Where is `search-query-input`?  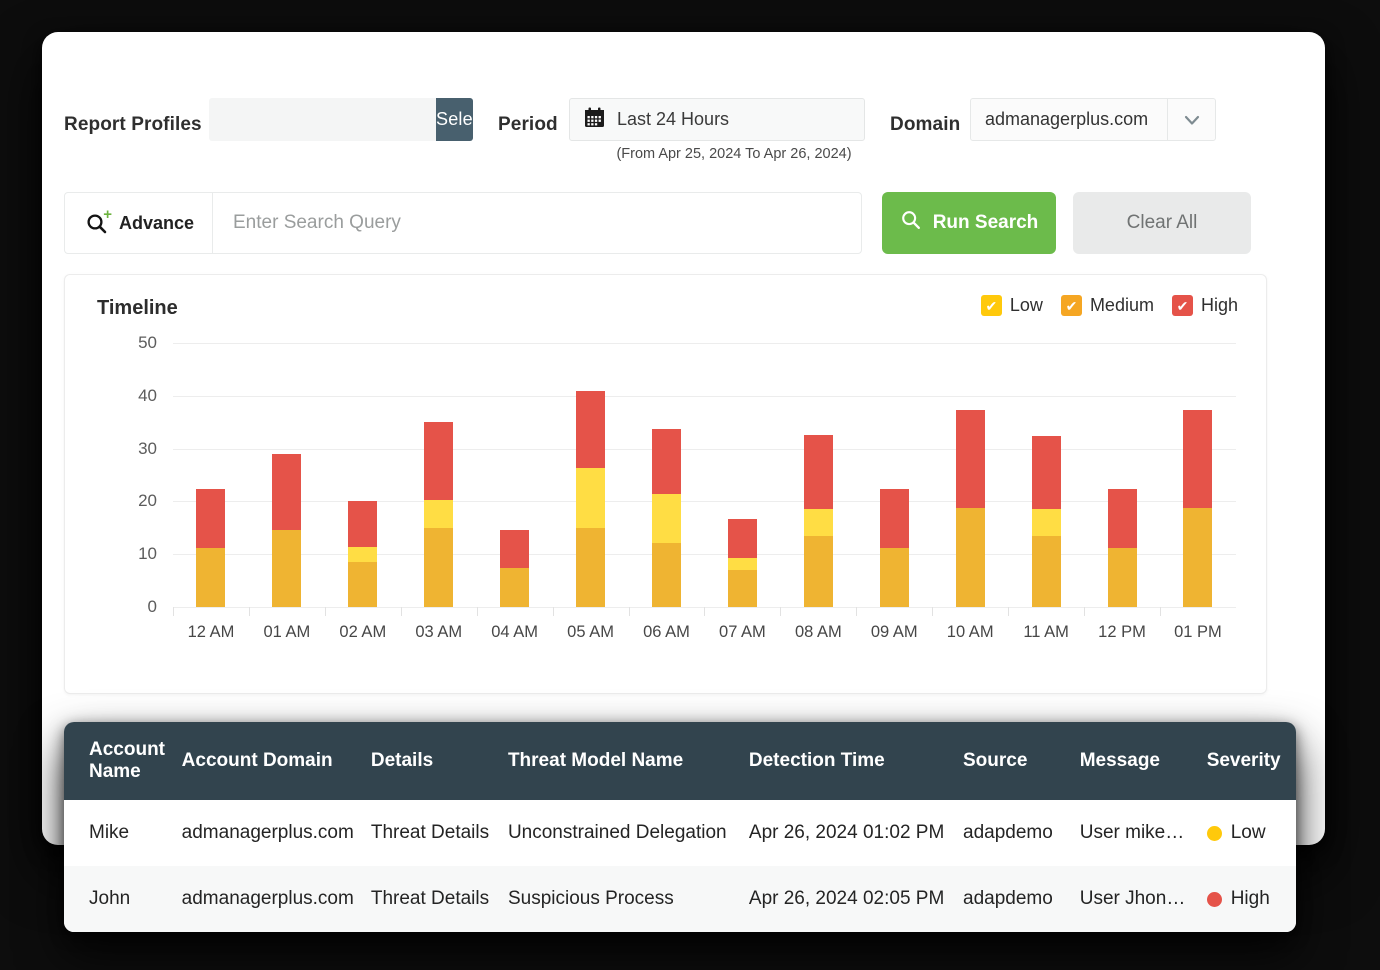
search-query-input is located at coordinates (537, 223).